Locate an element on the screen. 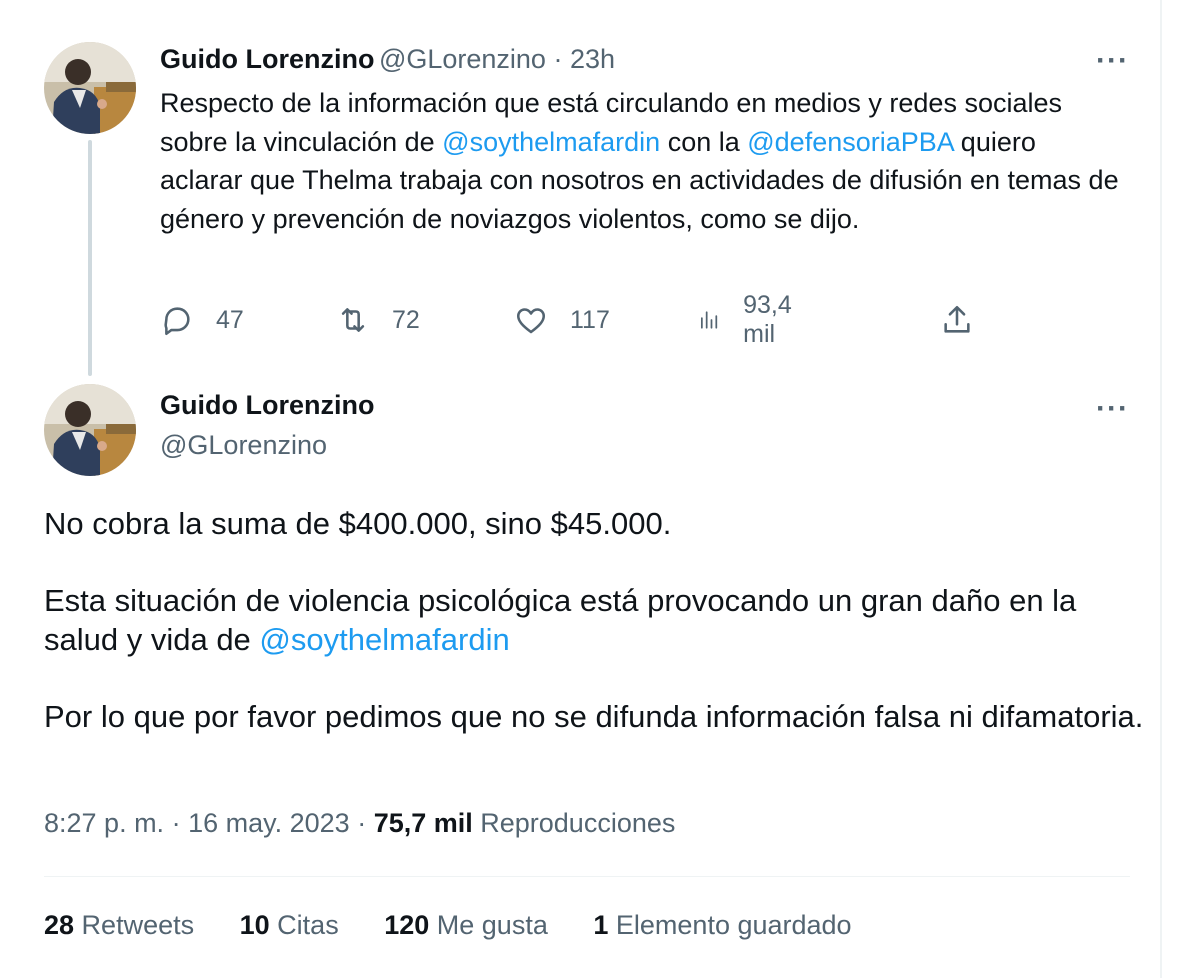 The image size is (1200, 978). stat-label: Me gusta is located at coordinates (488, 925).